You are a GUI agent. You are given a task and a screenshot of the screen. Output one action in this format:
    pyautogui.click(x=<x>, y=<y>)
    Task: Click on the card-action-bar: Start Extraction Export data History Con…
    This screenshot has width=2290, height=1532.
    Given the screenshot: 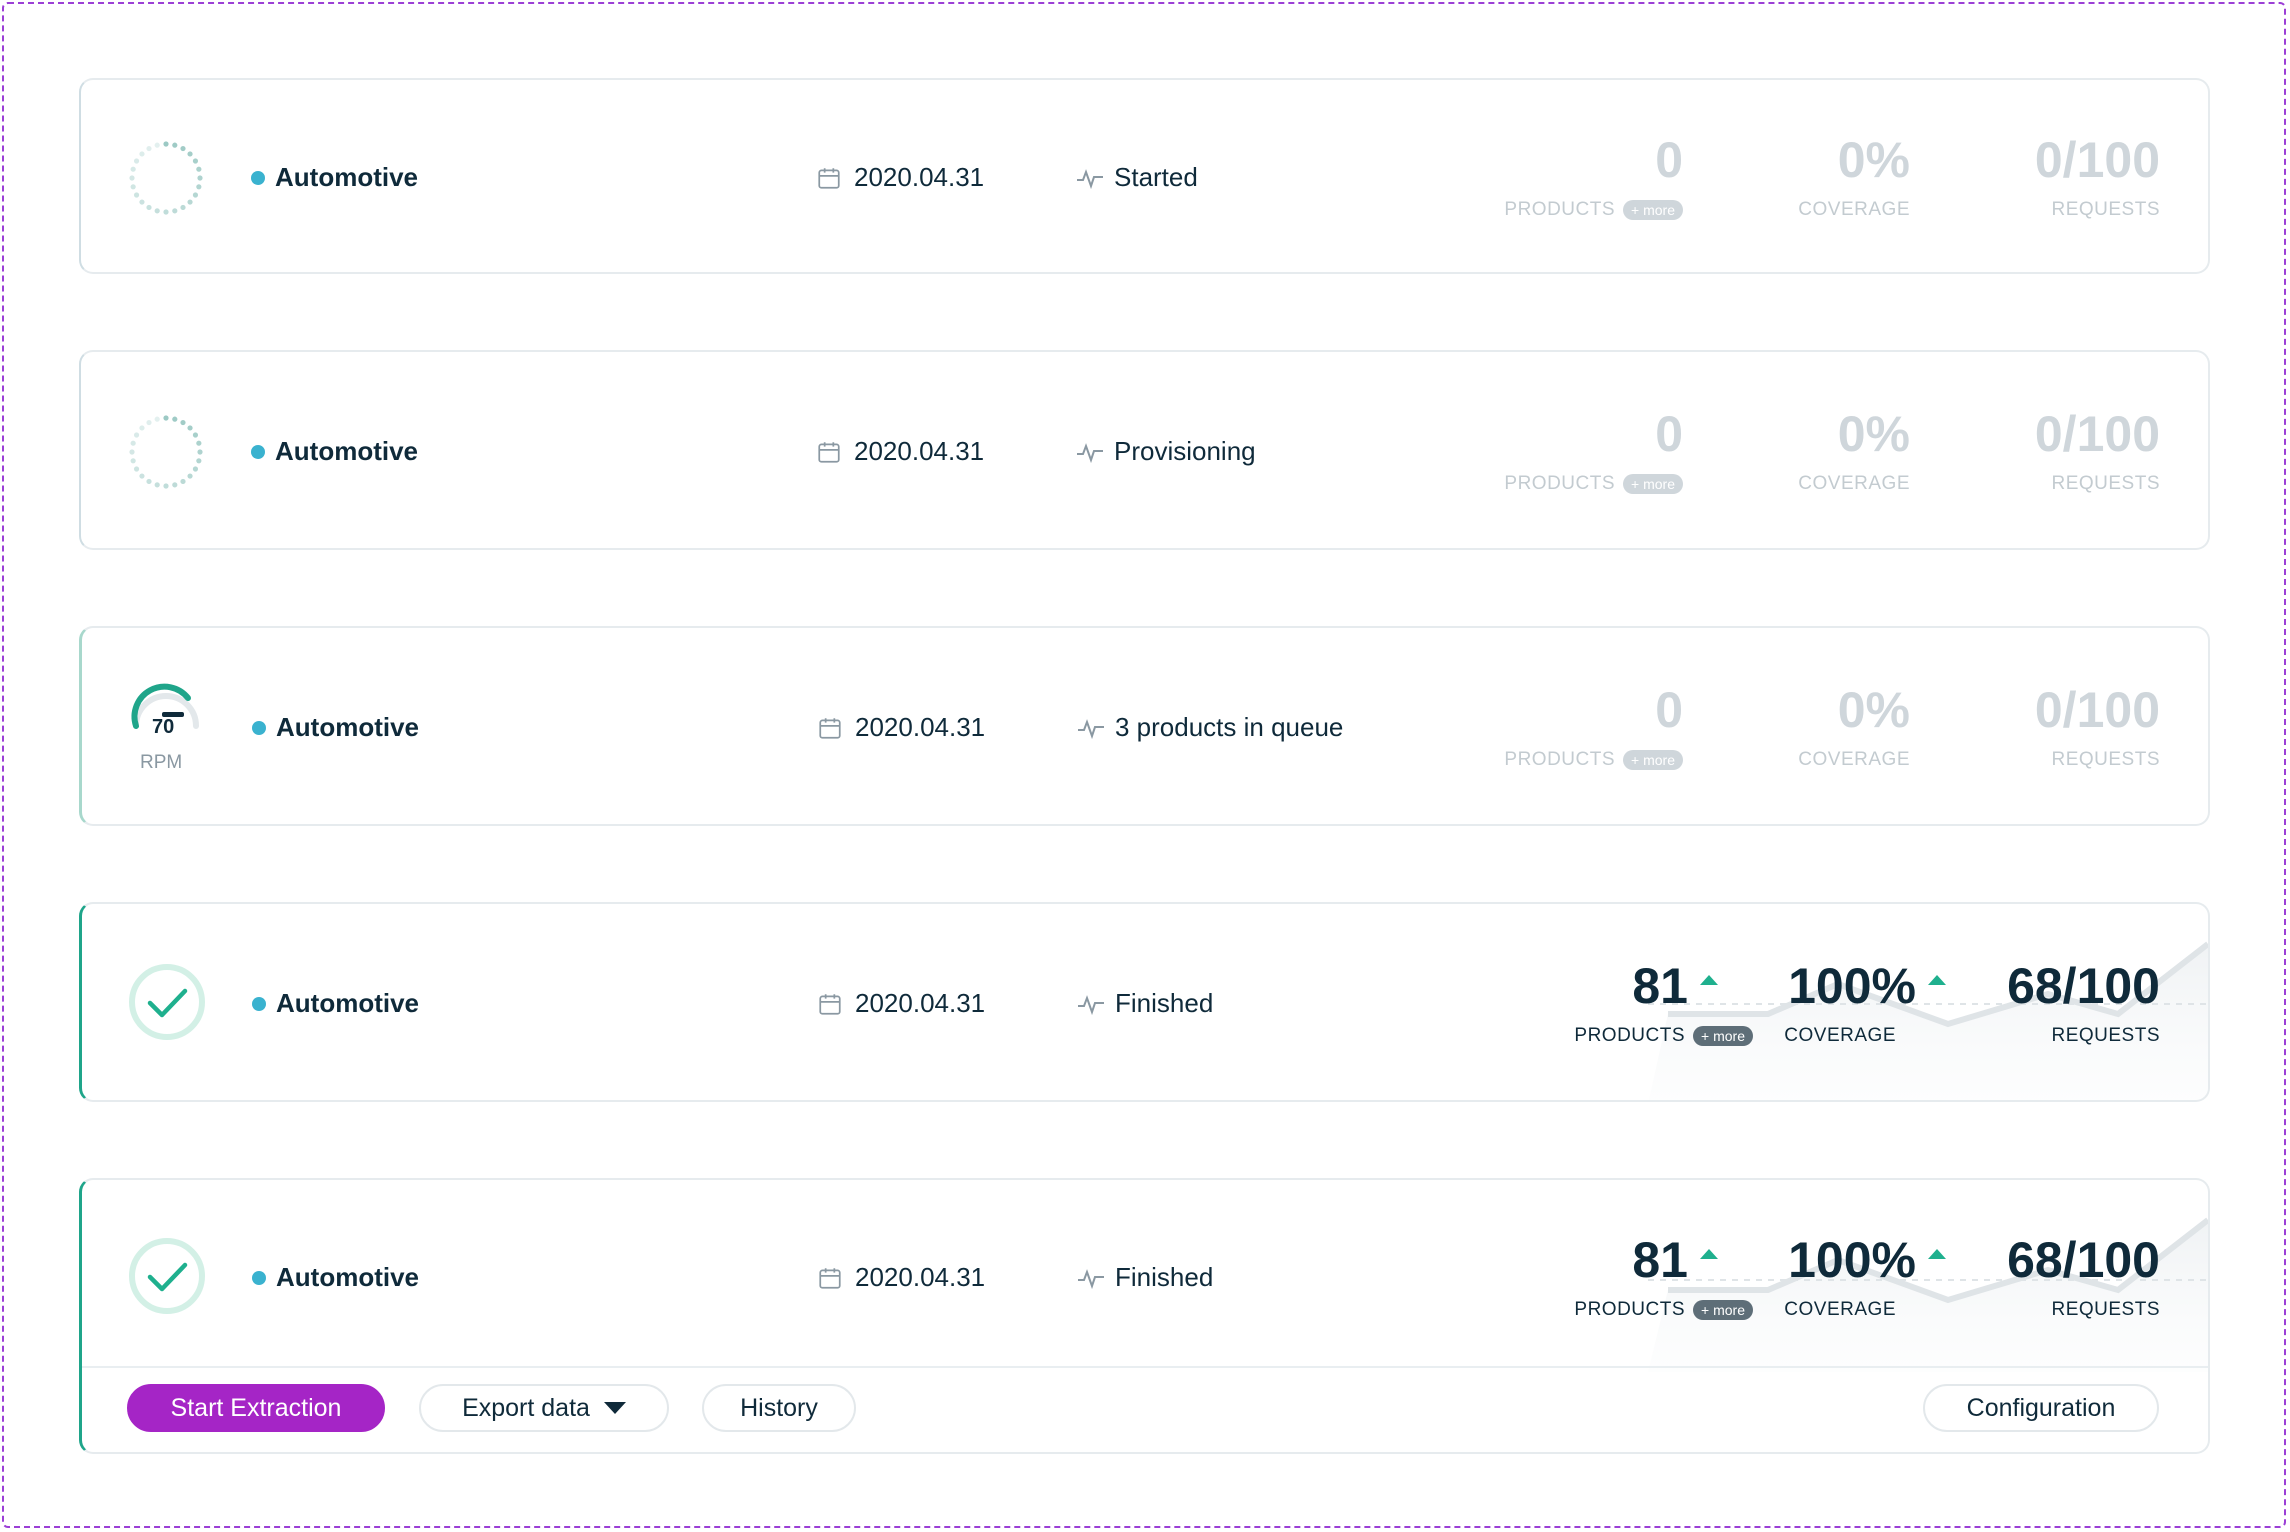 What is the action you would take?
    pyautogui.click(x=1145, y=1409)
    